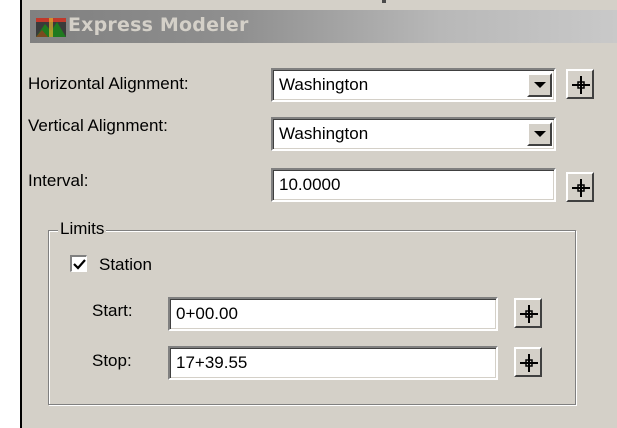 Image resolution: width=617 pixels, height=428 pixels. I want to click on title-bar: Express Modeler, so click(323, 26).